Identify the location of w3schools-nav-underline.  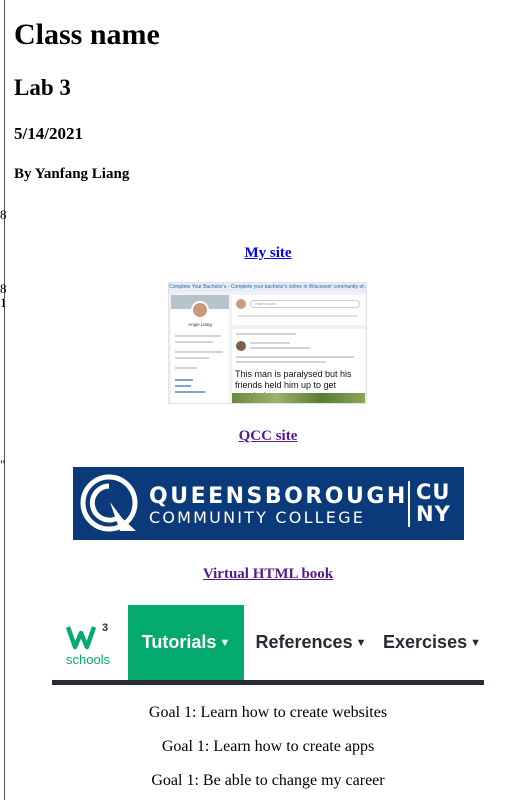
(268, 682).